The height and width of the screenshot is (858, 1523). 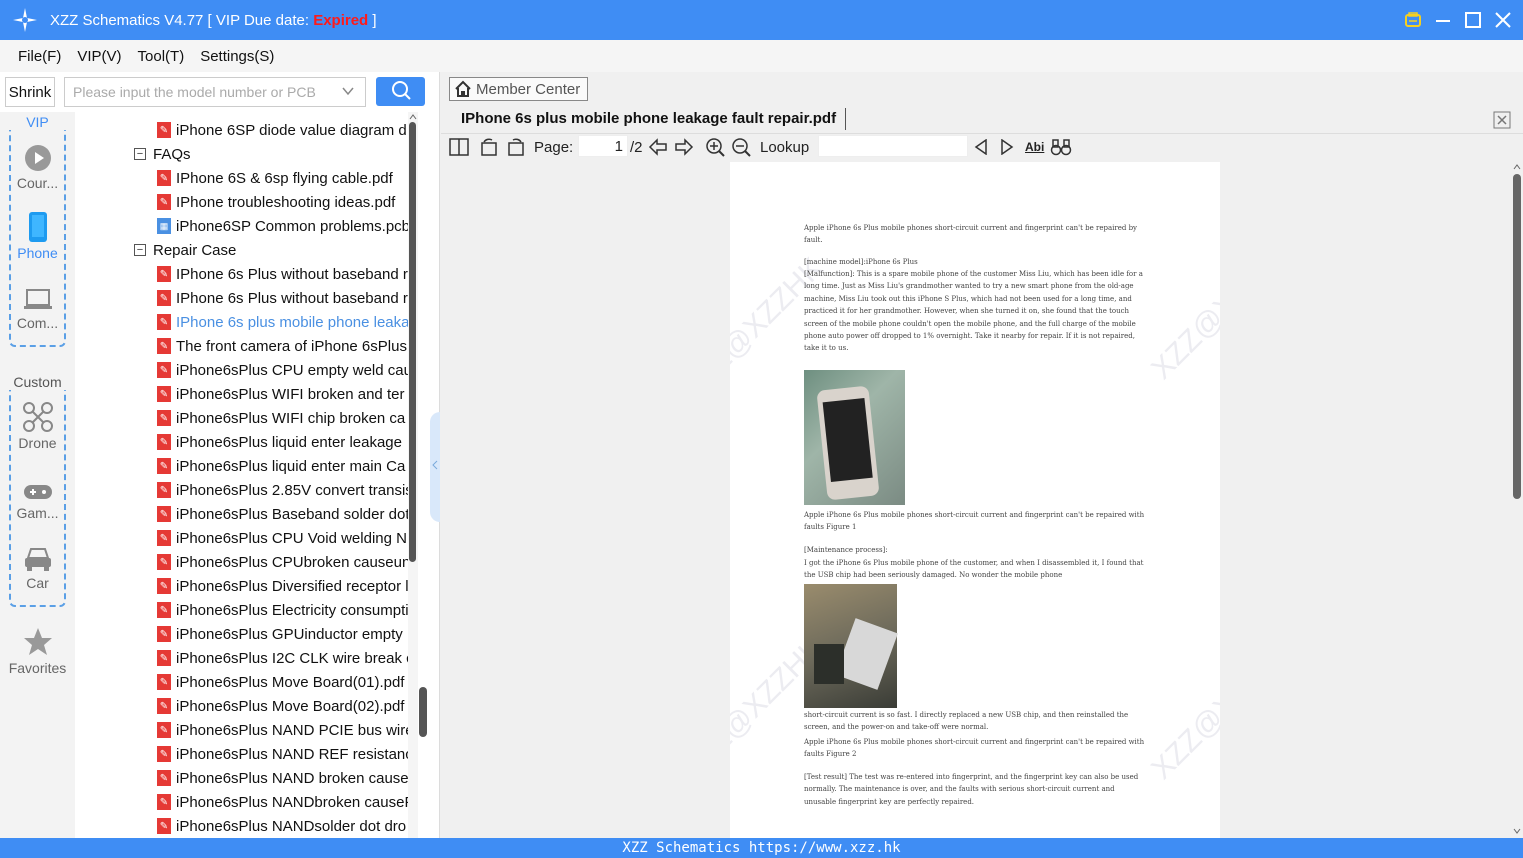 I want to click on star-icon, so click(x=37, y=641).